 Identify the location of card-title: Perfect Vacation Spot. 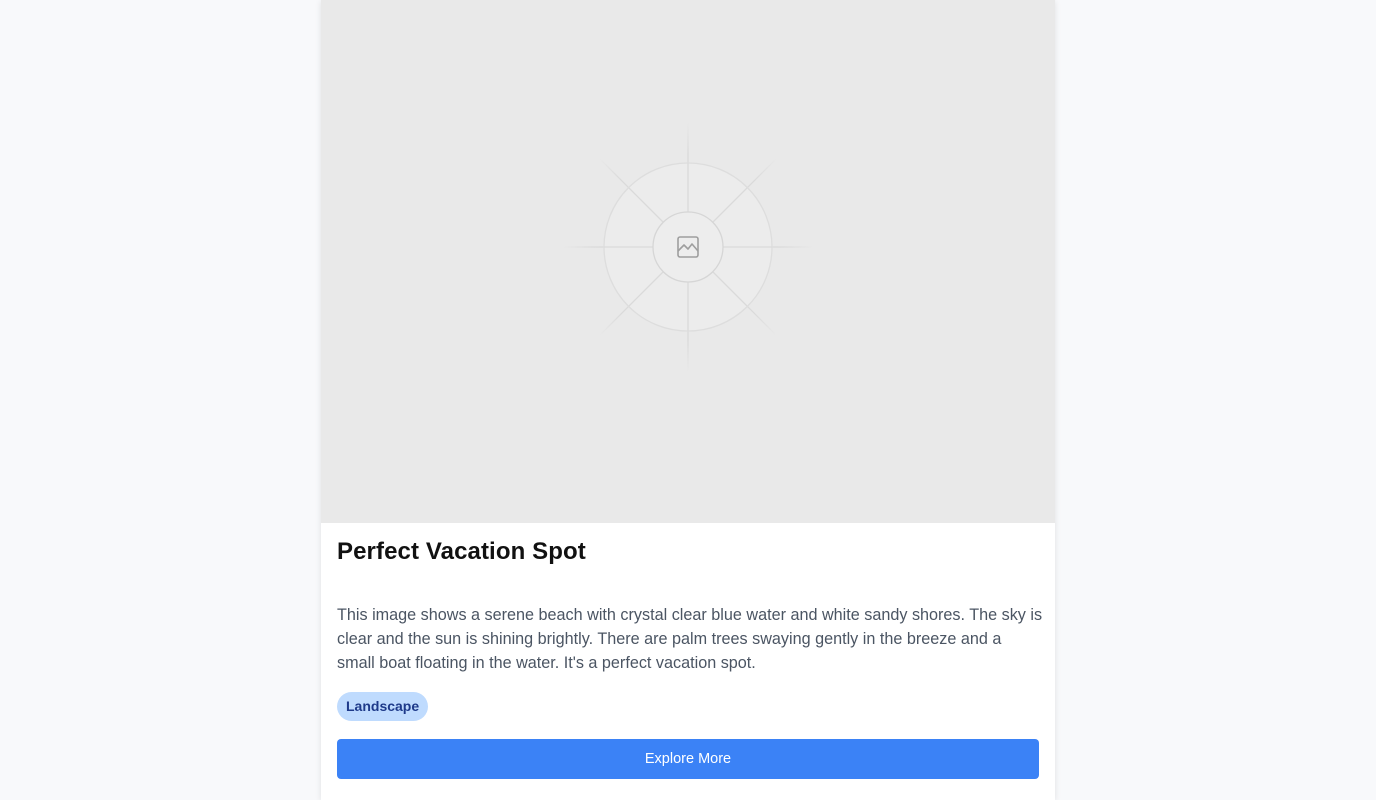
(461, 551).